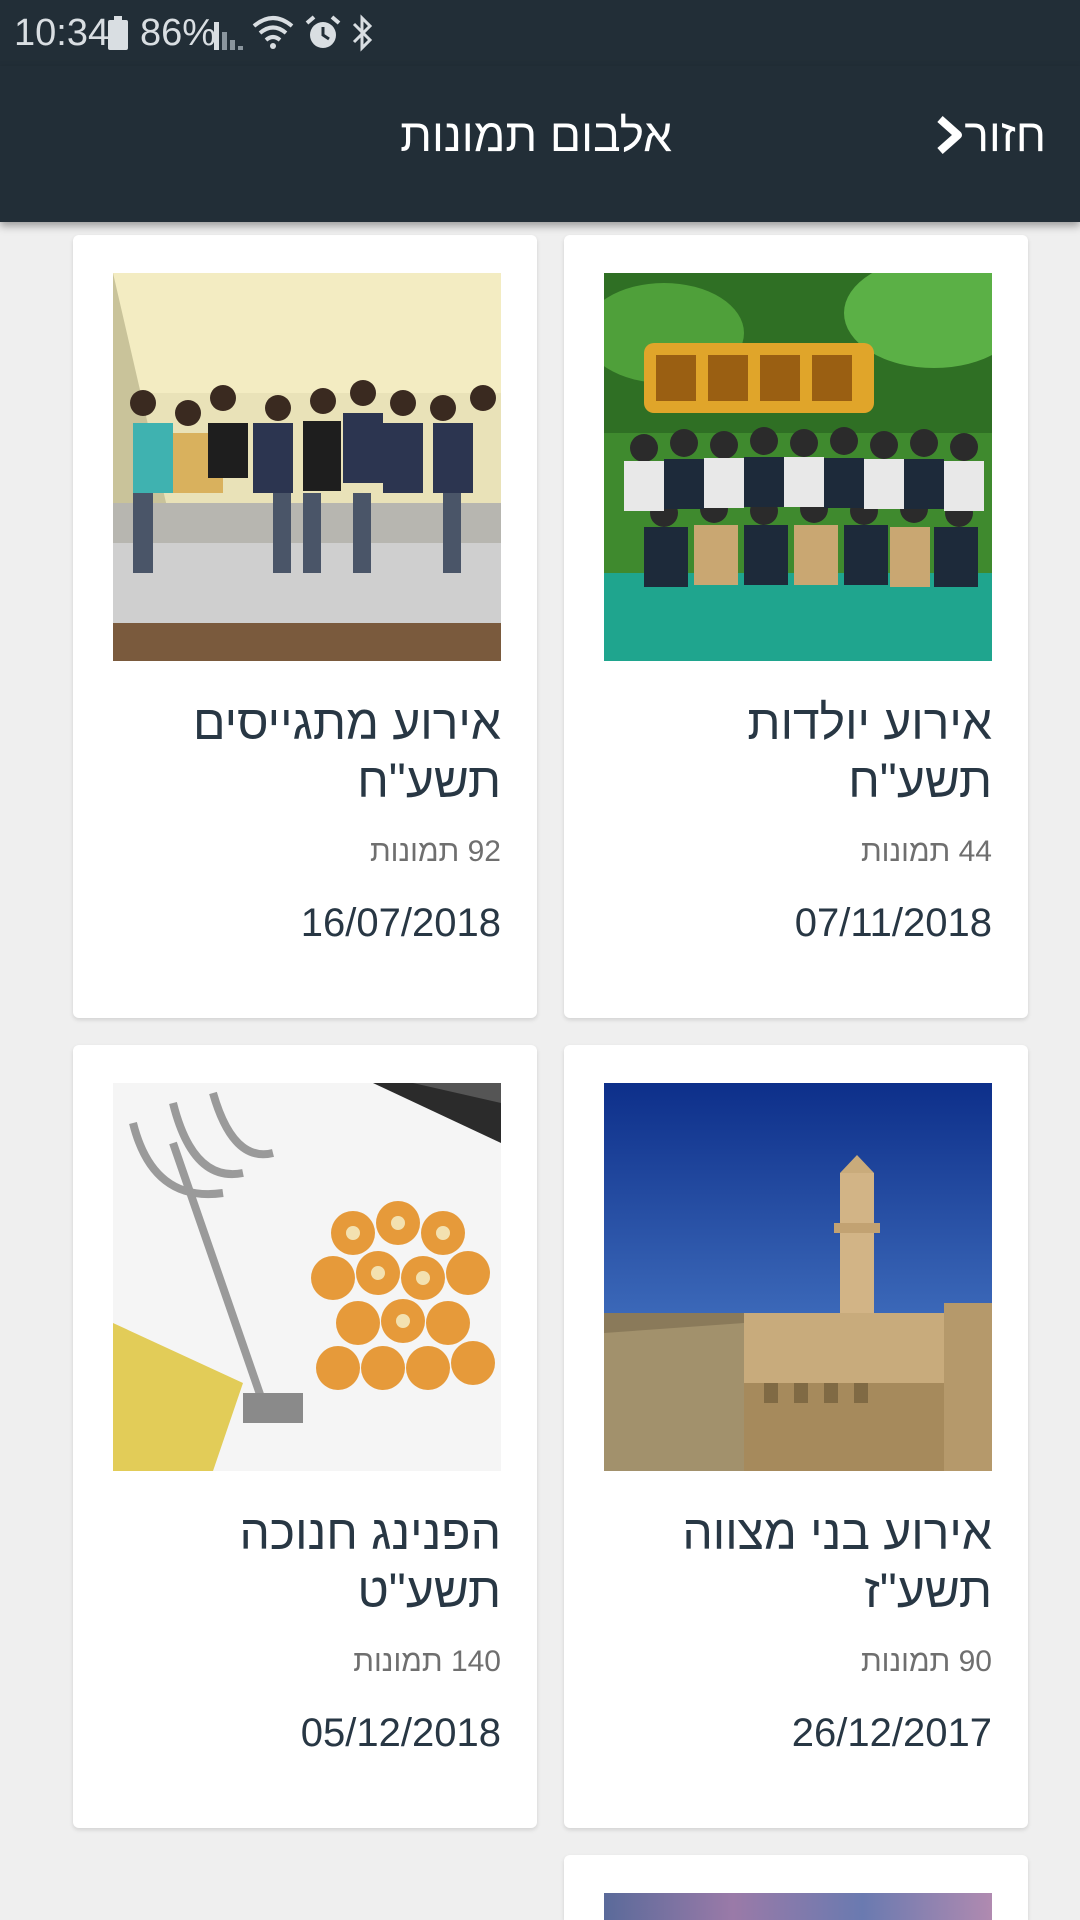 Image resolution: width=1080 pixels, height=1920 pixels. Describe the element at coordinates (400, 1733) in the screenshot. I see `album-date: 05/12/2018` at that location.